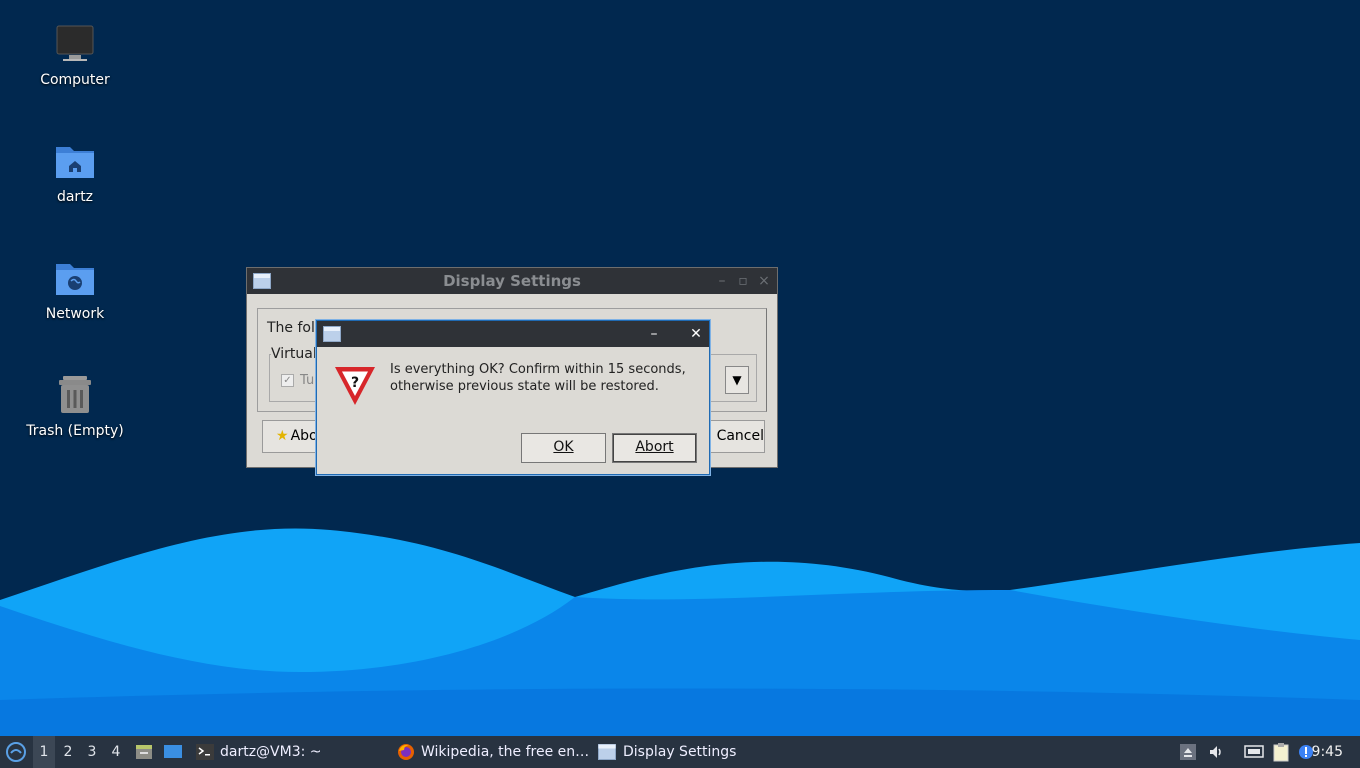 This screenshot has width=1360, height=768. Describe the element at coordinates (406, 752) in the screenshot. I see `firefox-icon` at that location.